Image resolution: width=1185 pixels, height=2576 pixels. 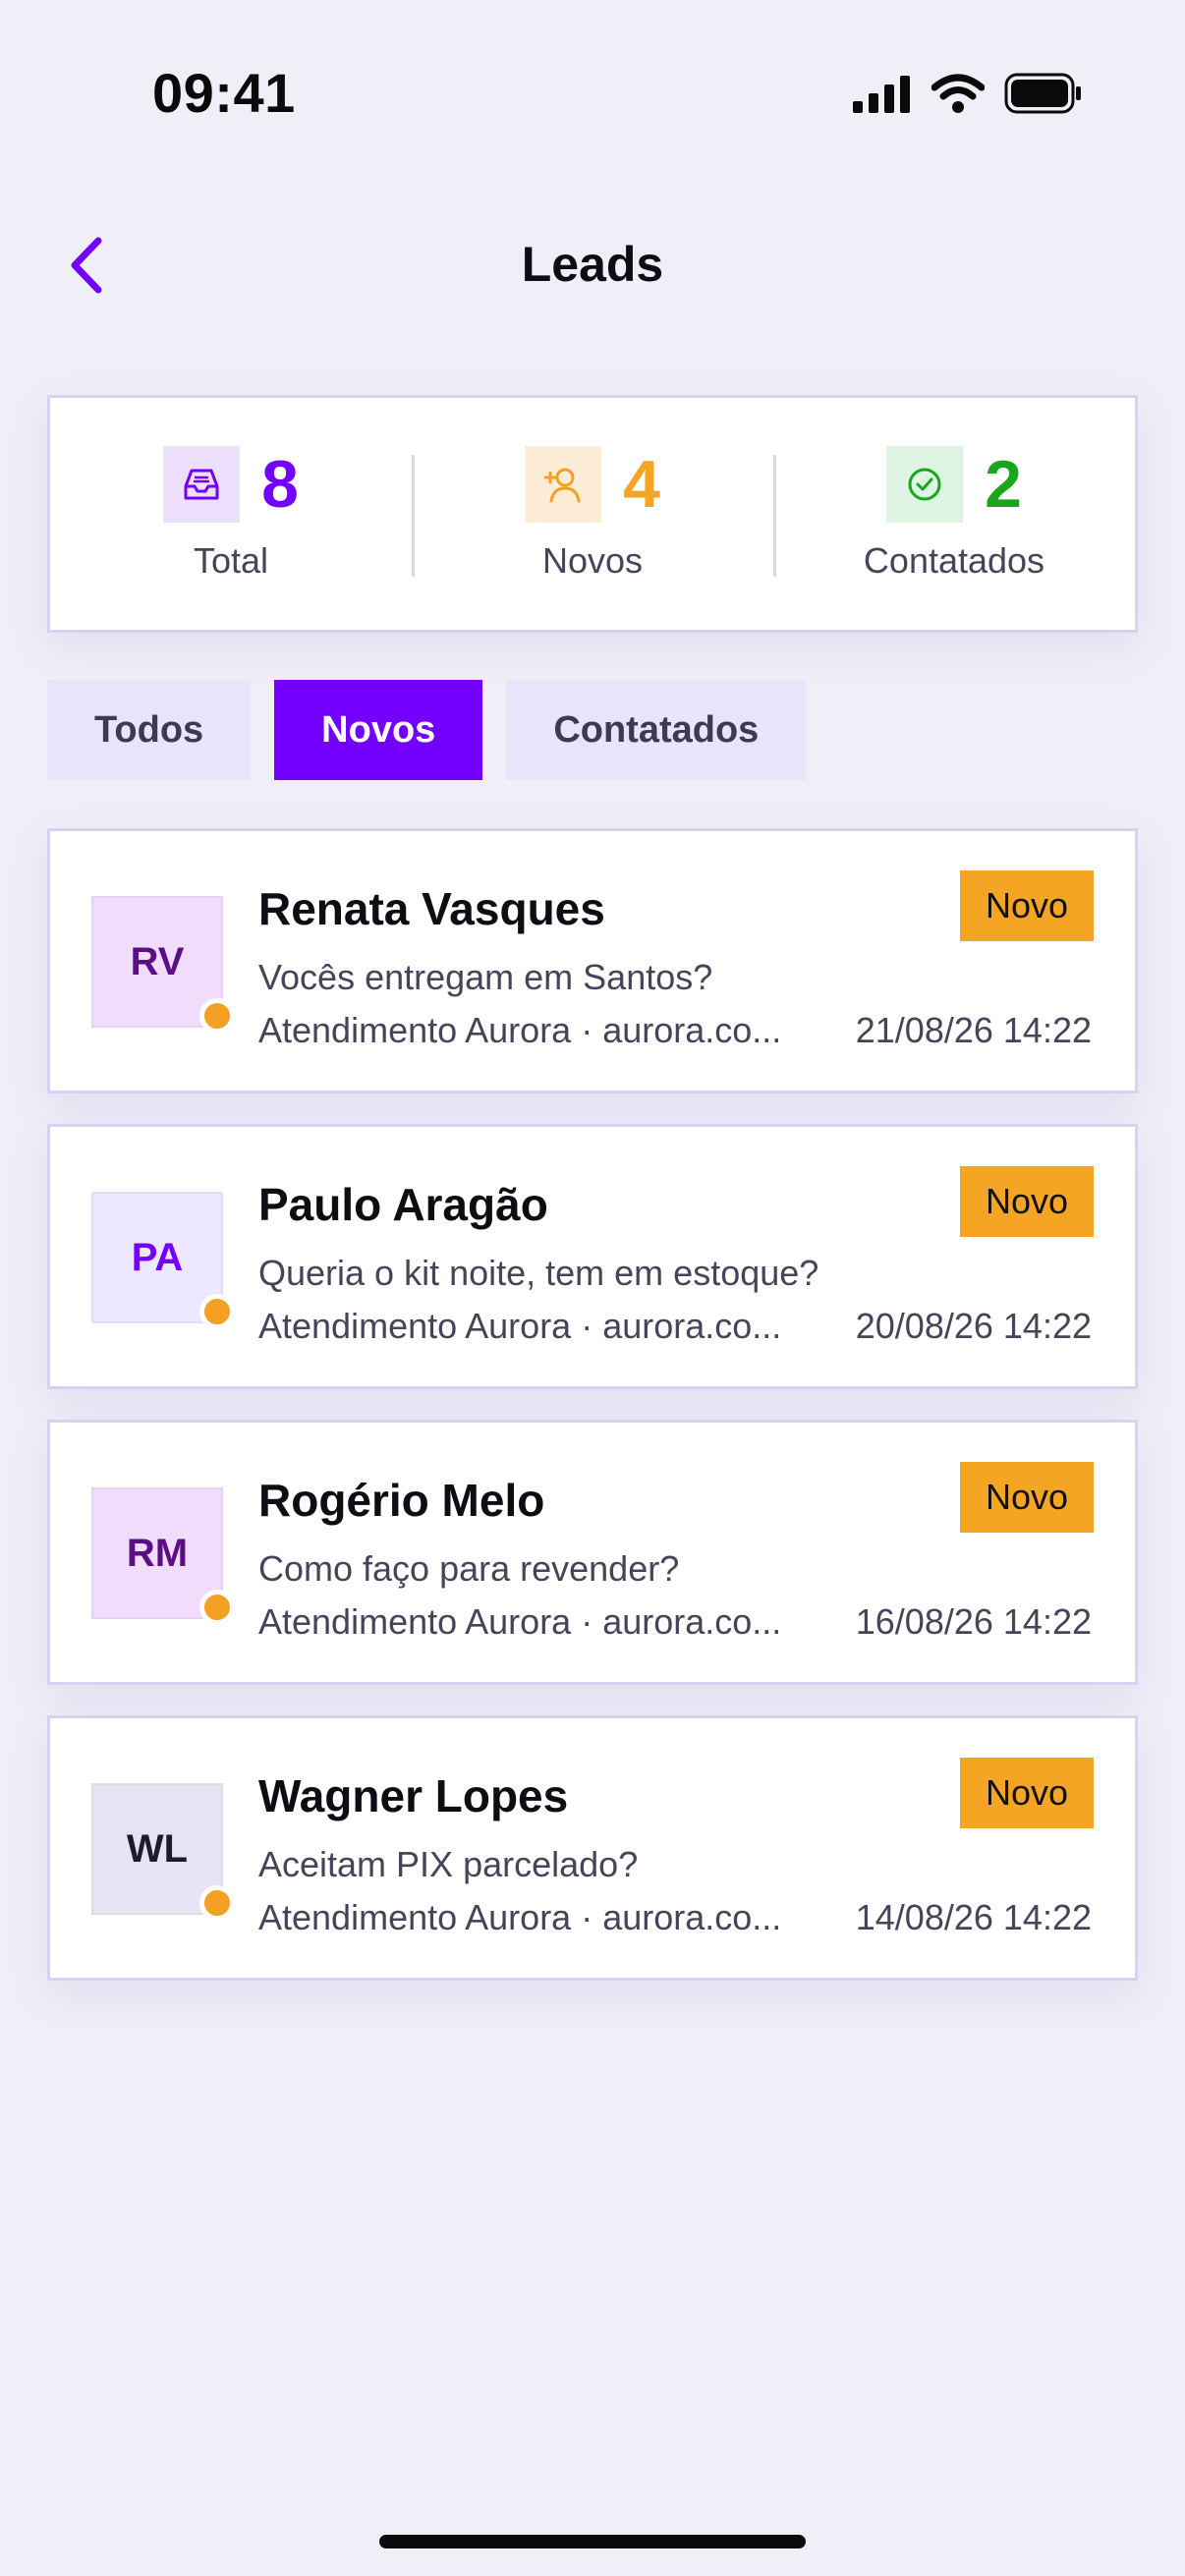 I want to click on lead-date: 14/08/26 14:22, so click(x=974, y=1917).